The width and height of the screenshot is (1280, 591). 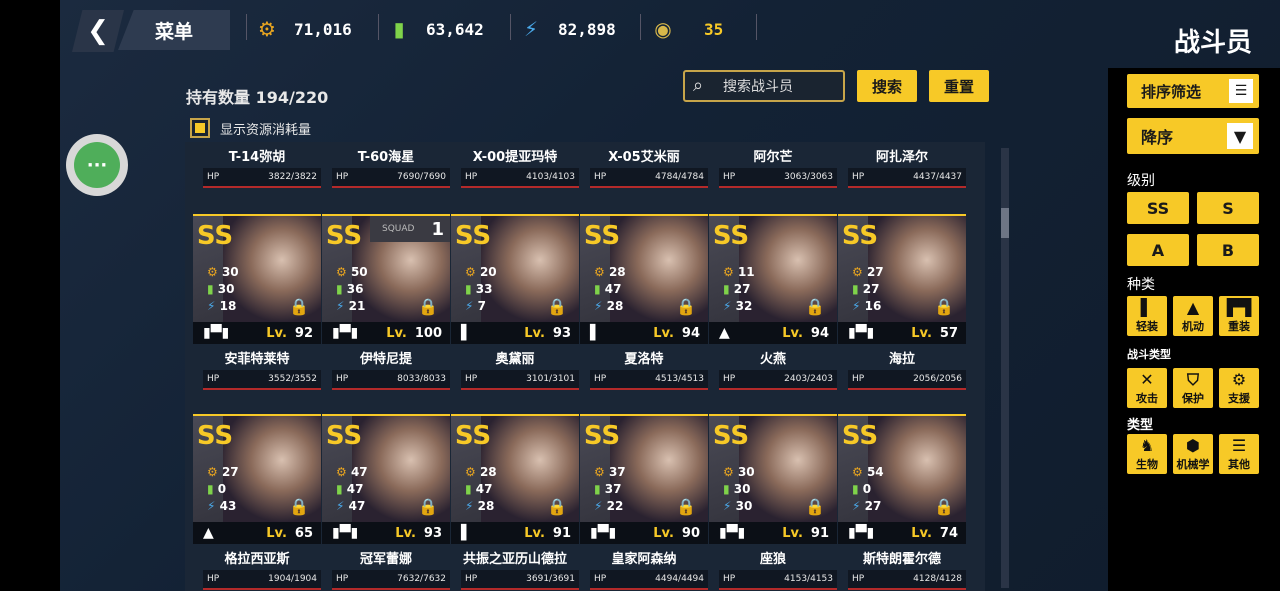 What do you see at coordinates (481, 489) in the screenshot?
I see `resource-stats: ⚙ 28 ▮ 47 ⚡ 28` at bounding box center [481, 489].